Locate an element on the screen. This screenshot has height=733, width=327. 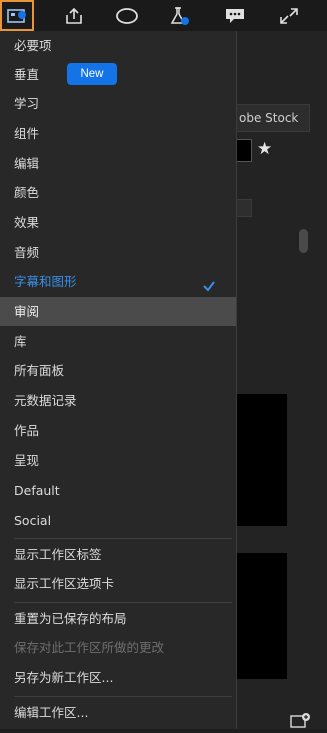
workspace-button is located at coordinates (17, 15).